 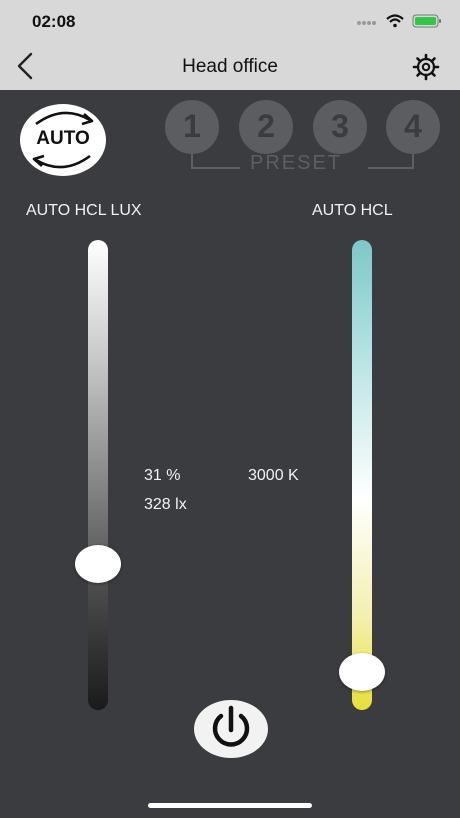 I want to click on power-button, so click(x=231, y=729).